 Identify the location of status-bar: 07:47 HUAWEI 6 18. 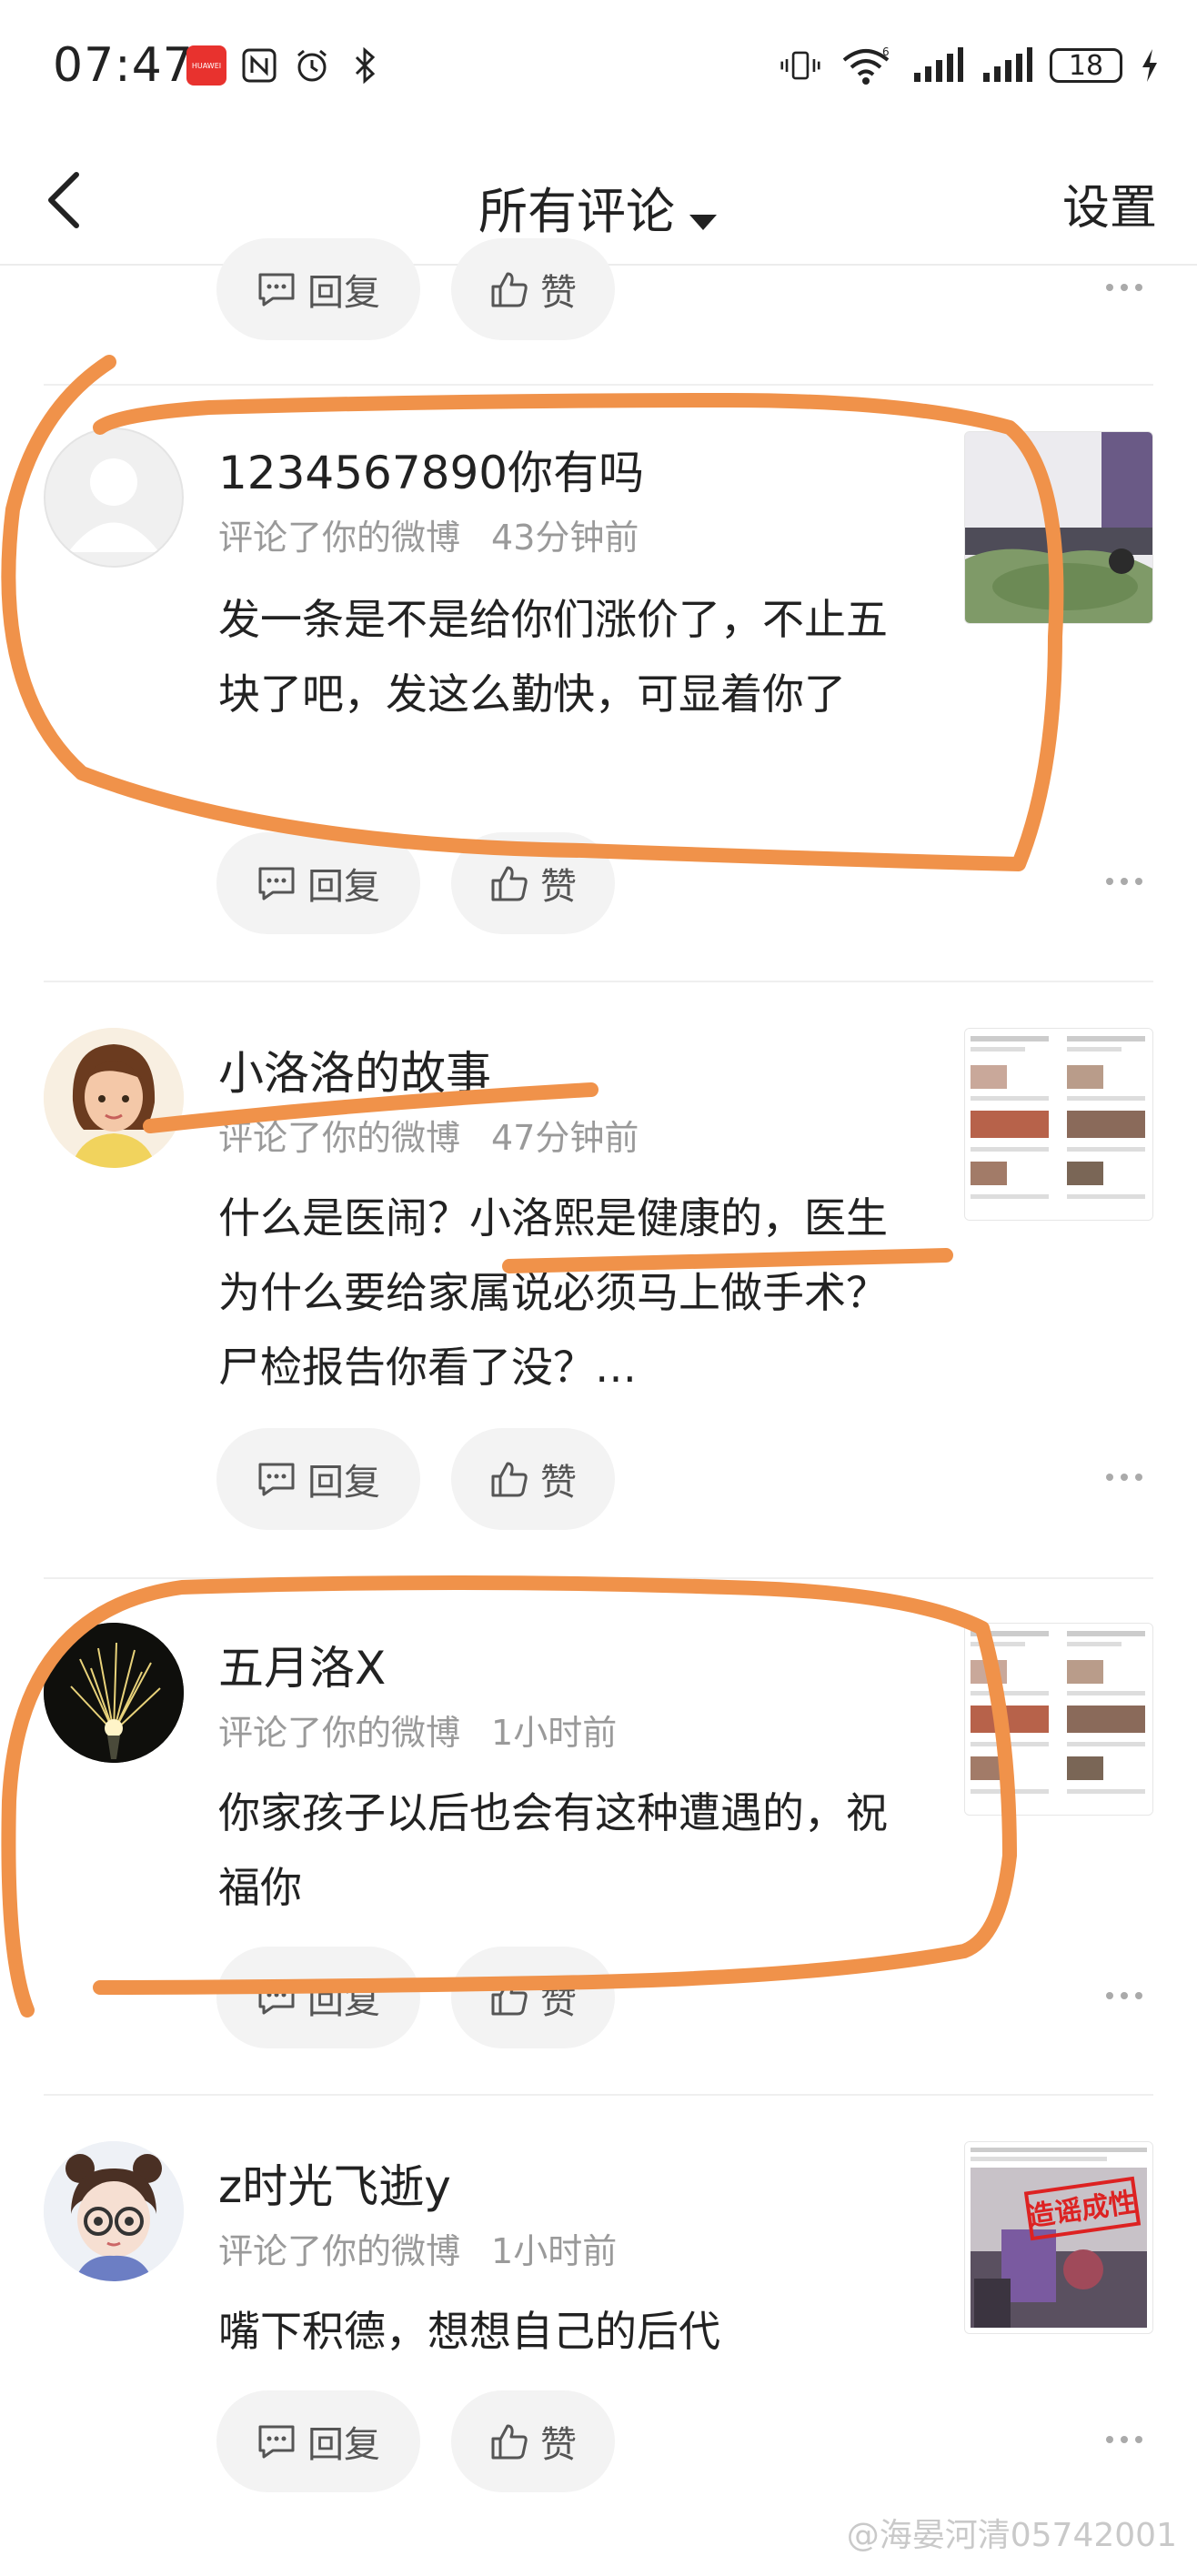
(598, 68).